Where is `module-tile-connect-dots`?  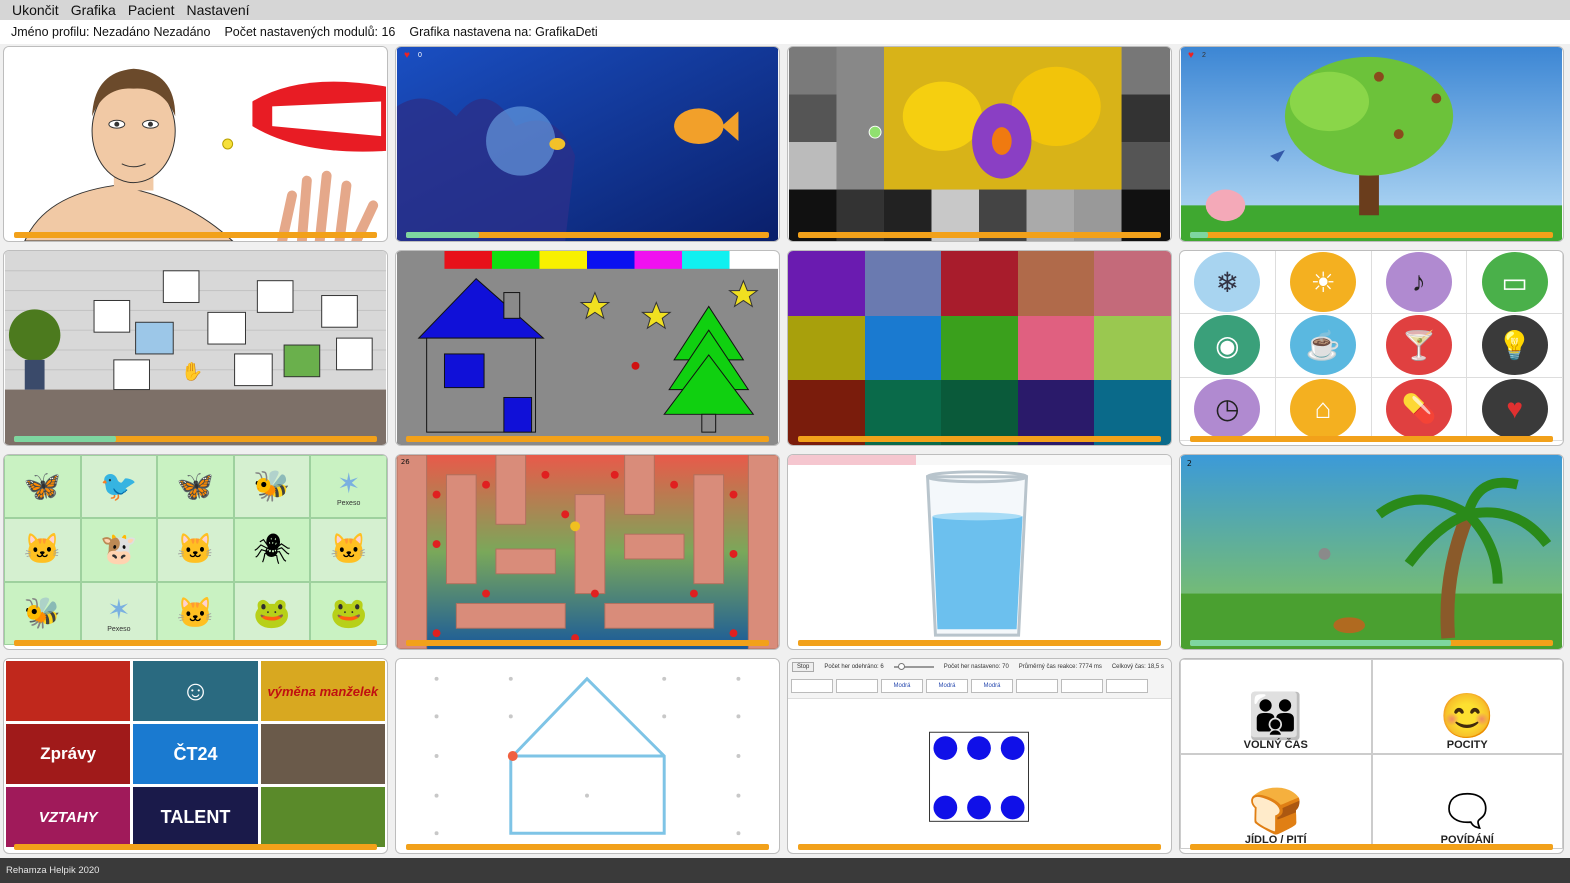 module-tile-connect-dots is located at coordinates (587, 756).